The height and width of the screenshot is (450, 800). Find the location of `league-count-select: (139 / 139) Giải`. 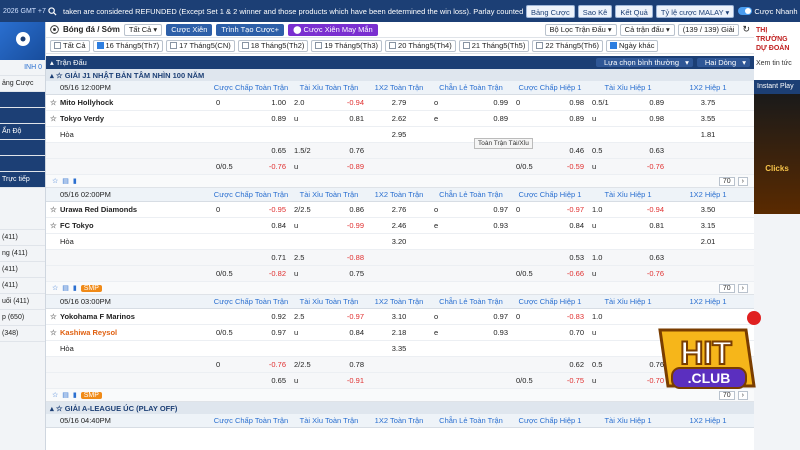

league-count-select: (139 / 139) Giải is located at coordinates (708, 29).